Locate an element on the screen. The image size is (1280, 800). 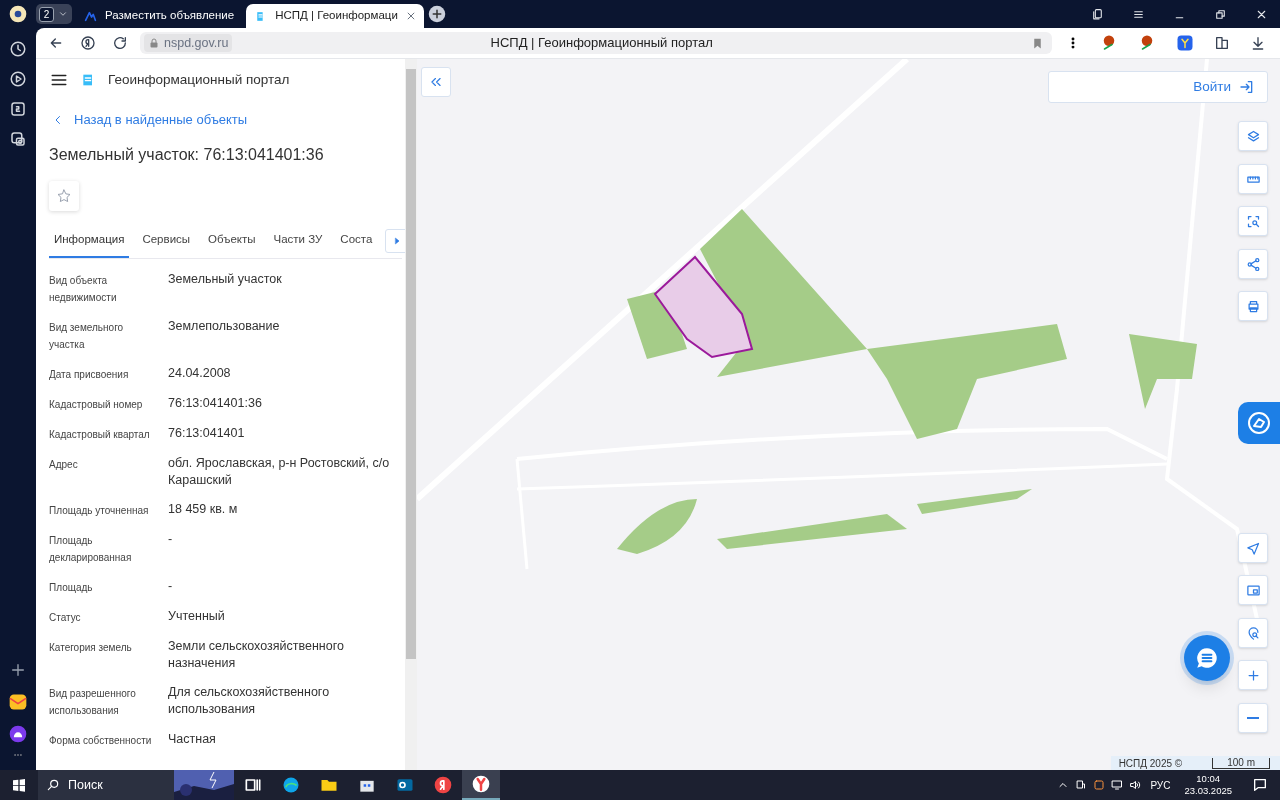
back-link: Назад в найденные объекты is located at coordinates (150, 120).